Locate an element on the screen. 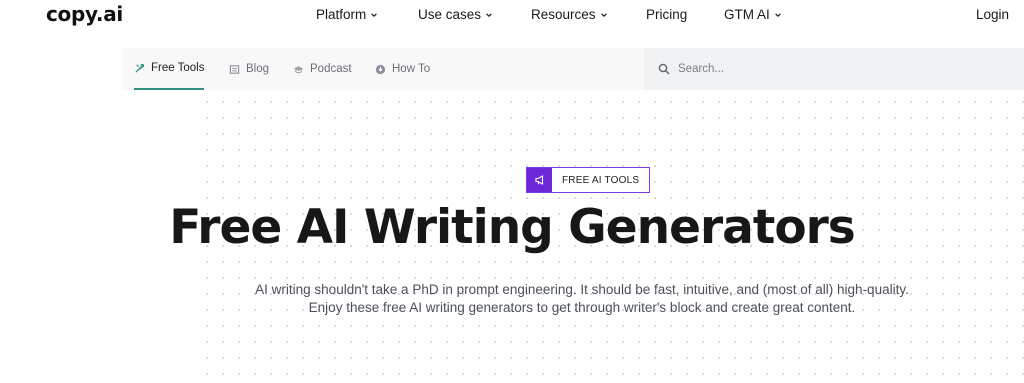 The image size is (1024, 383). sub-nav: Free Tools Blog Podcast How To is located at coordinates (383, 69).